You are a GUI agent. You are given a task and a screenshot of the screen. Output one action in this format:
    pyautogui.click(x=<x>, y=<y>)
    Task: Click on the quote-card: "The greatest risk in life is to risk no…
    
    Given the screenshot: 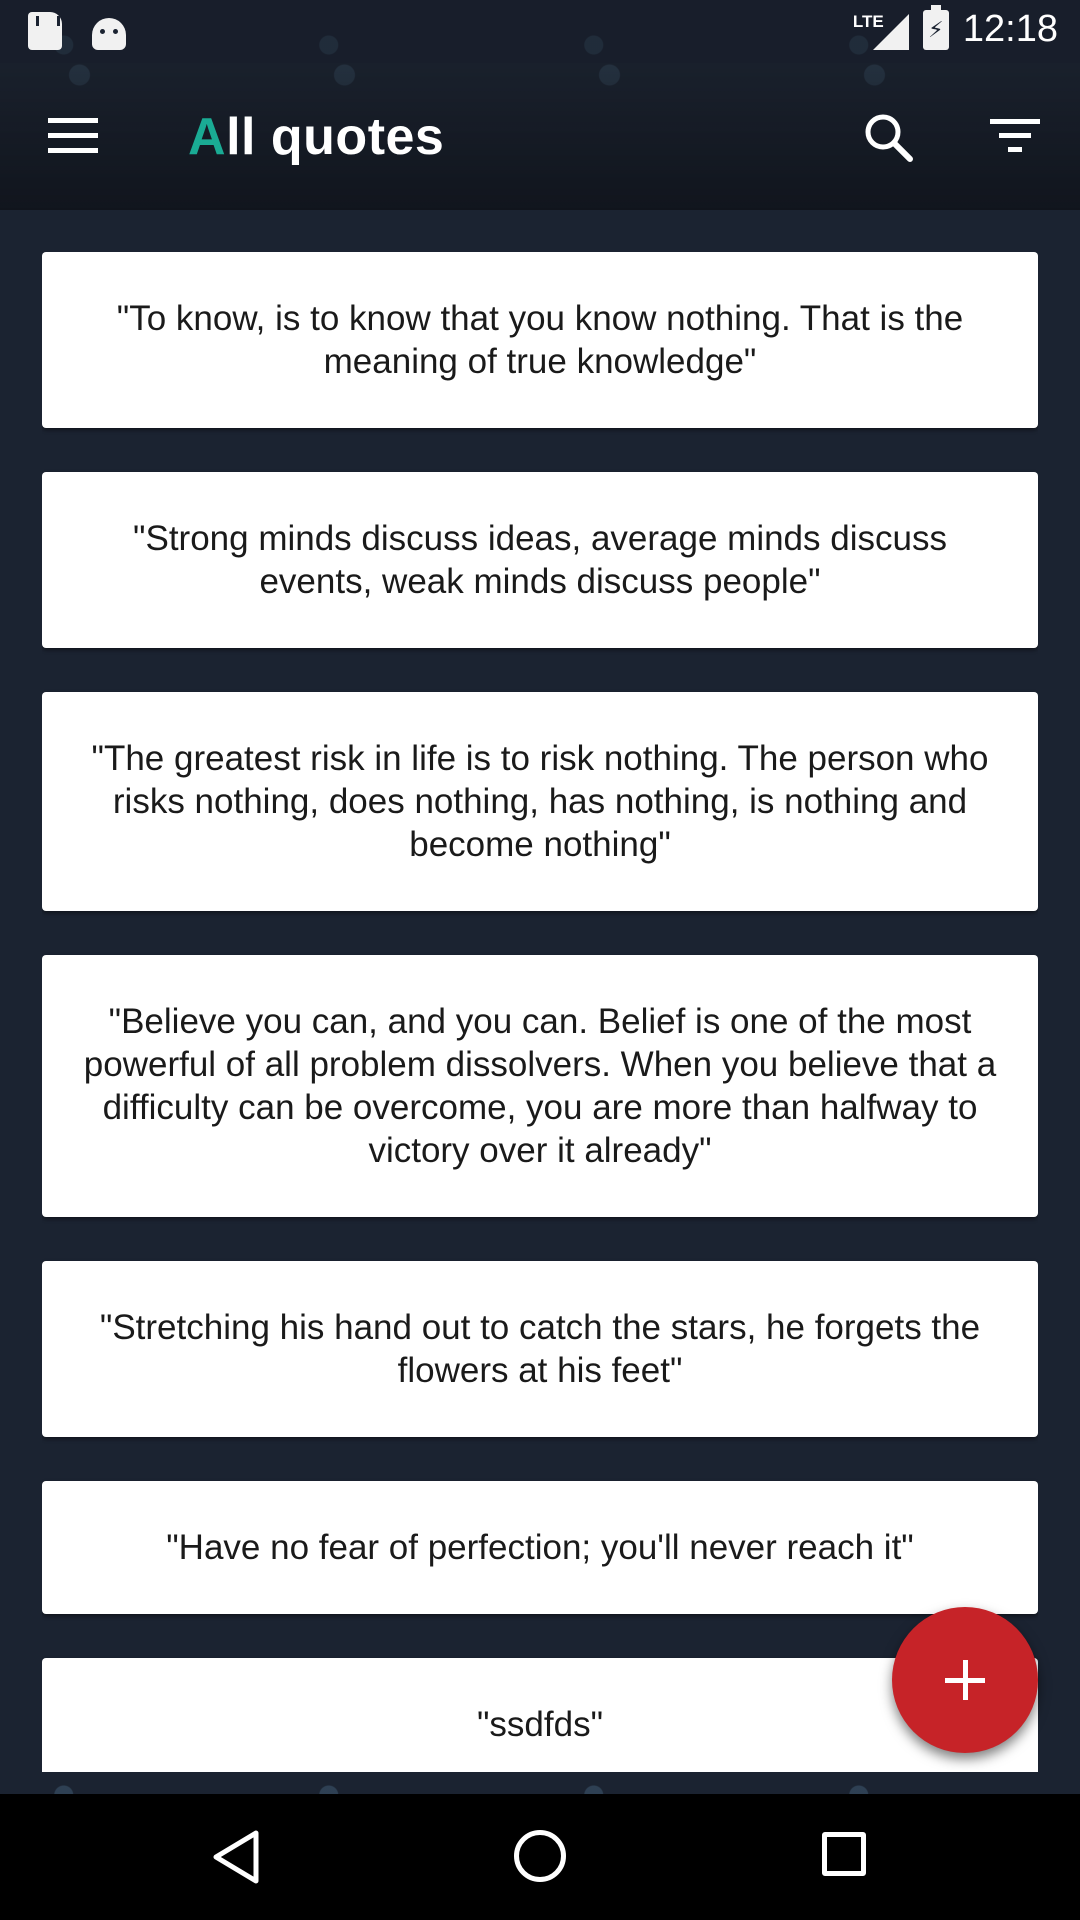 What is the action you would take?
    pyautogui.click(x=540, y=801)
    